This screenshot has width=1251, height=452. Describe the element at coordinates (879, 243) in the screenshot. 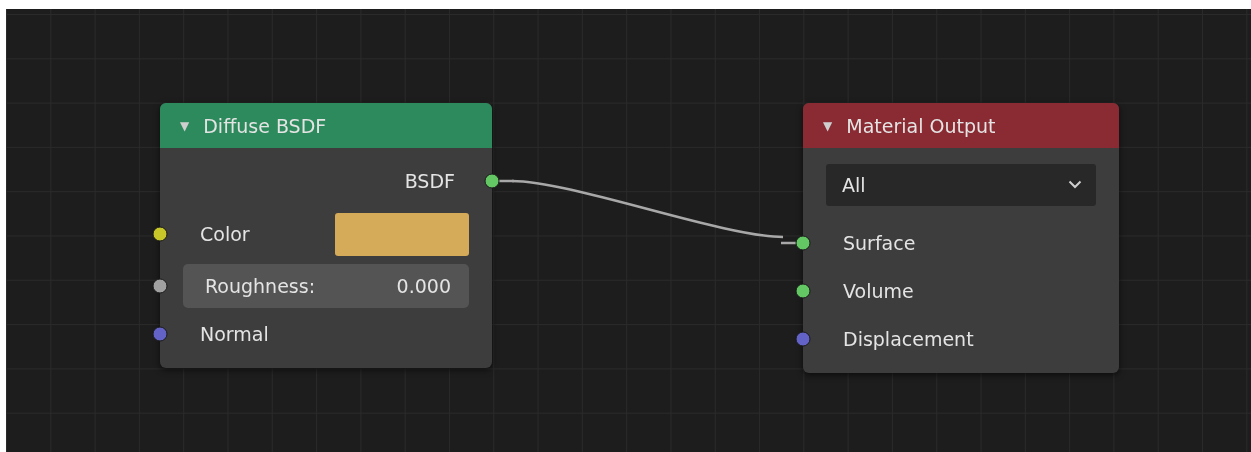

I see `socket-label: Surface` at that location.